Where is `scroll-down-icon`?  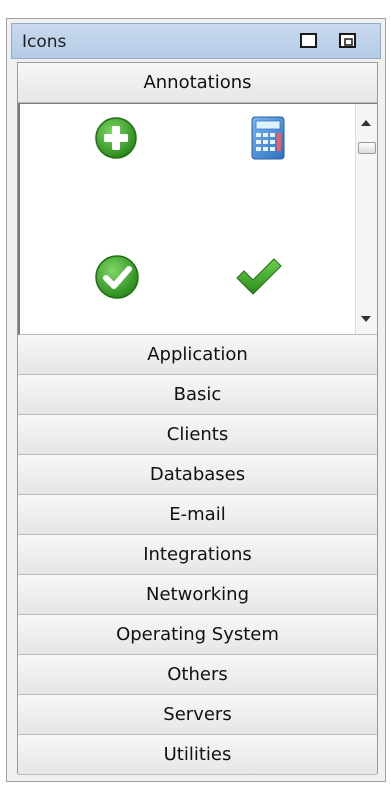
scroll-down-icon is located at coordinates (366, 319).